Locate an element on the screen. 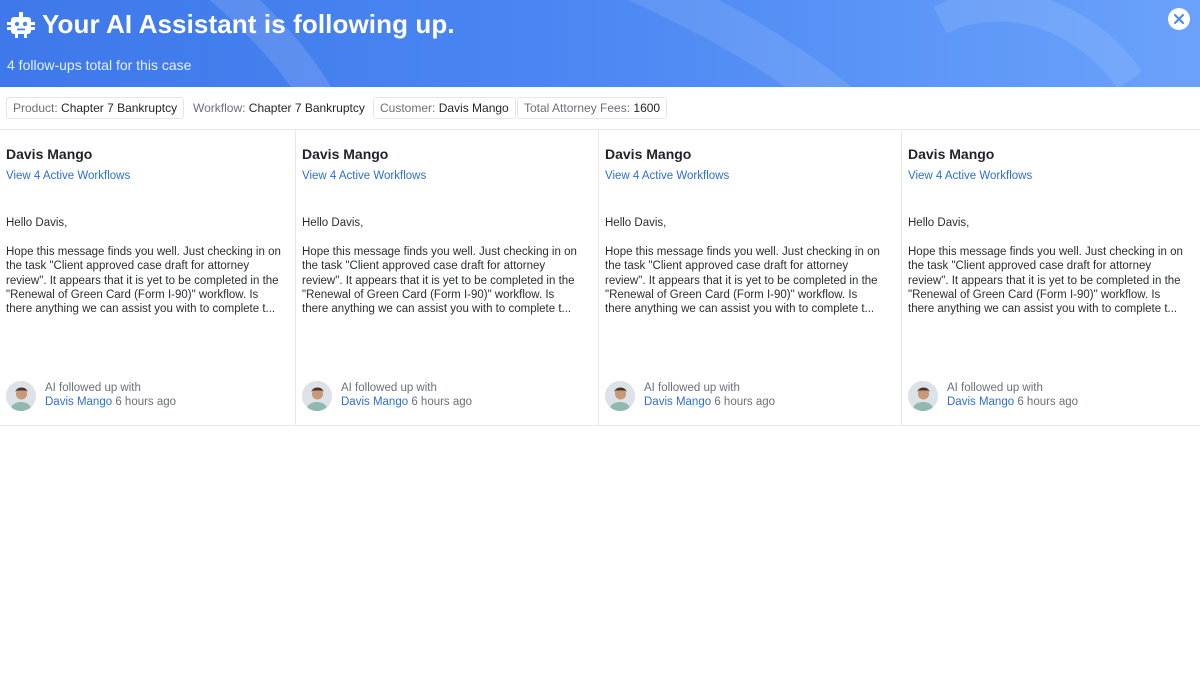 The width and height of the screenshot is (1200, 675). attorney-fees-chip: Total Attorney Fees: 1600 is located at coordinates (592, 108).